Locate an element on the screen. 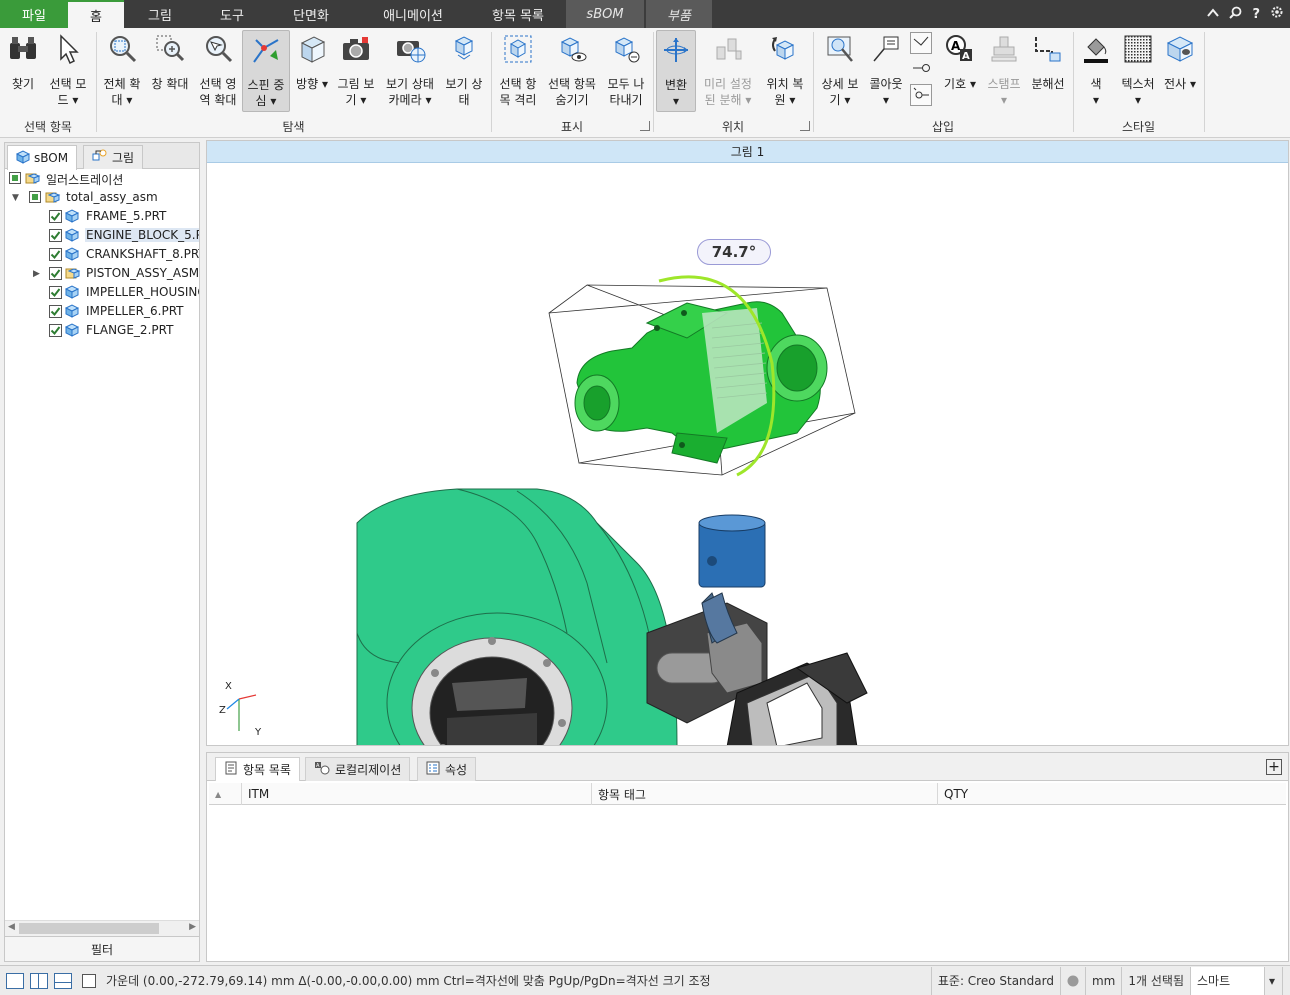 Image resolution: width=1290 pixels, height=995 pixels. layout-single-icon is located at coordinates (15, 980).